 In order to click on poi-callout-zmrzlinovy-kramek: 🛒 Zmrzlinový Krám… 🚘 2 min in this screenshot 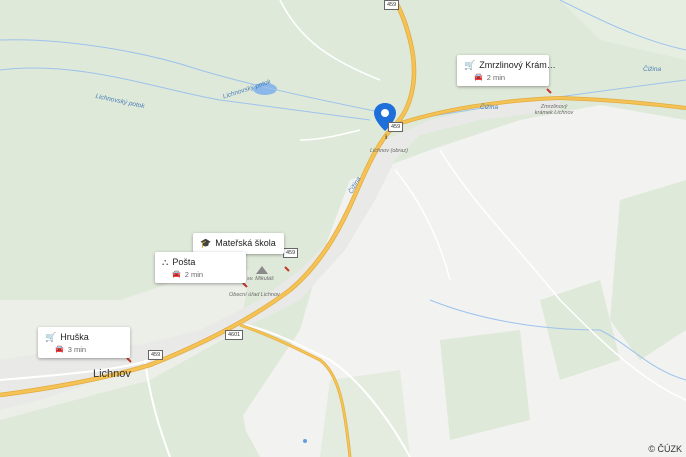, I will do `click(506, 70)`.